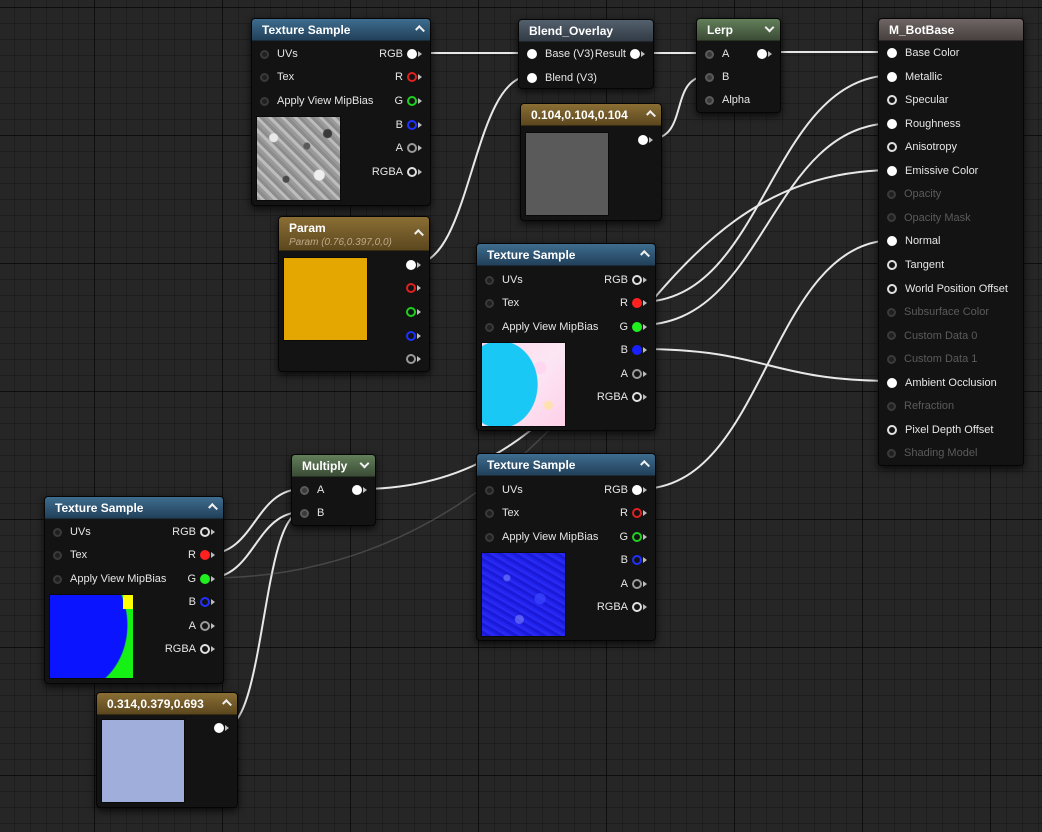  What do you see at coordinates (924, 124) in the screenshot?
I see `material-input-roughness: Roughness` at bounding box center [924, 124].